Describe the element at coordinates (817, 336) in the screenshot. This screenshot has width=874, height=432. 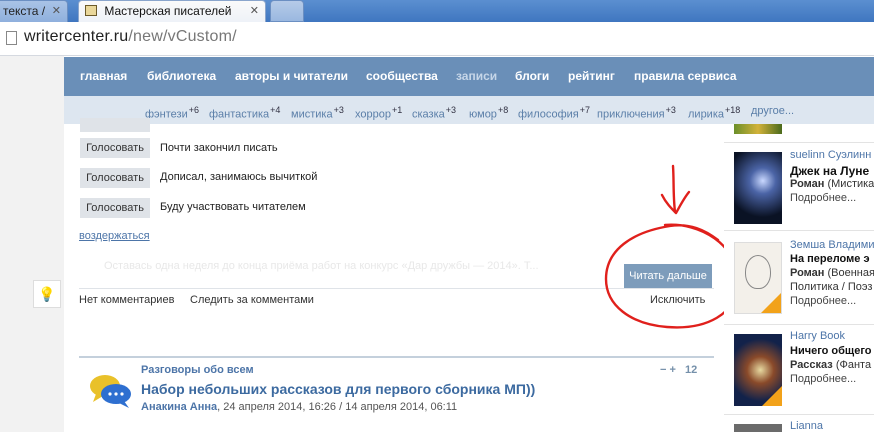
I see `book-author-link: Harry Book` at that location.